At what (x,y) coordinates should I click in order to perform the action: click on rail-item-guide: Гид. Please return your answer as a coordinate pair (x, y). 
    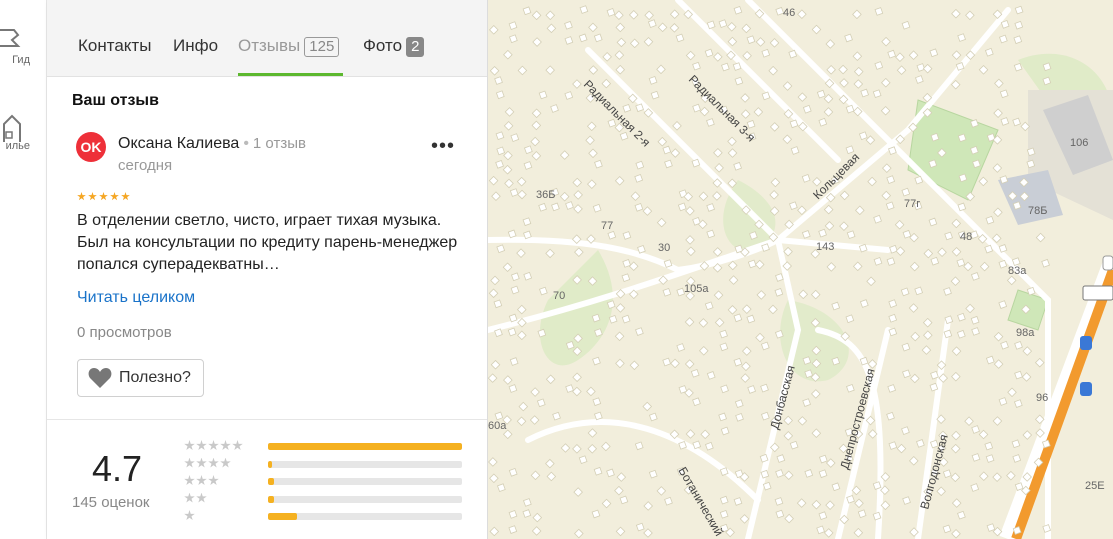
    Looking at the image, I should click on (23, 46).